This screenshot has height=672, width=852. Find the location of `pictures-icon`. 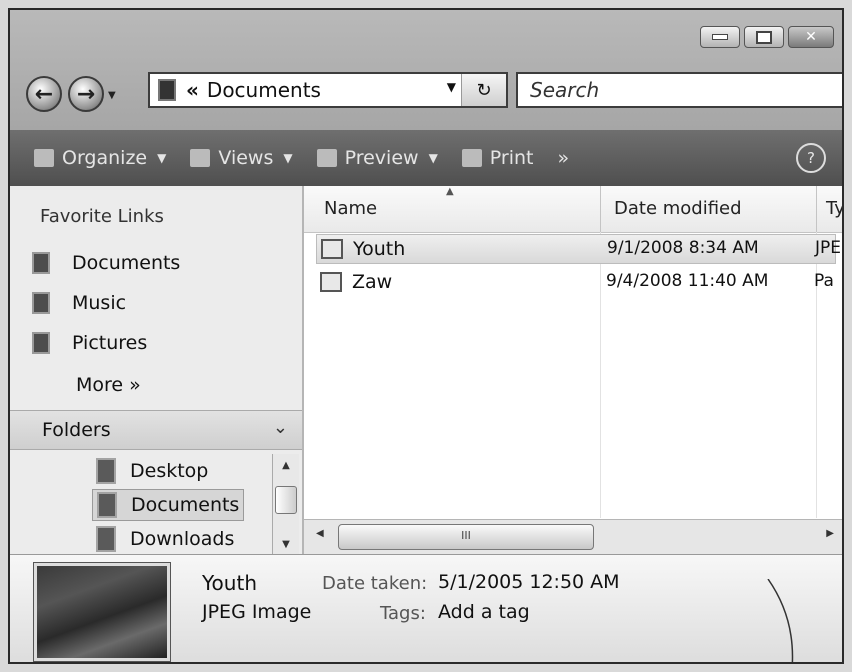

pictures-icon is located at coordinates (41, 343).